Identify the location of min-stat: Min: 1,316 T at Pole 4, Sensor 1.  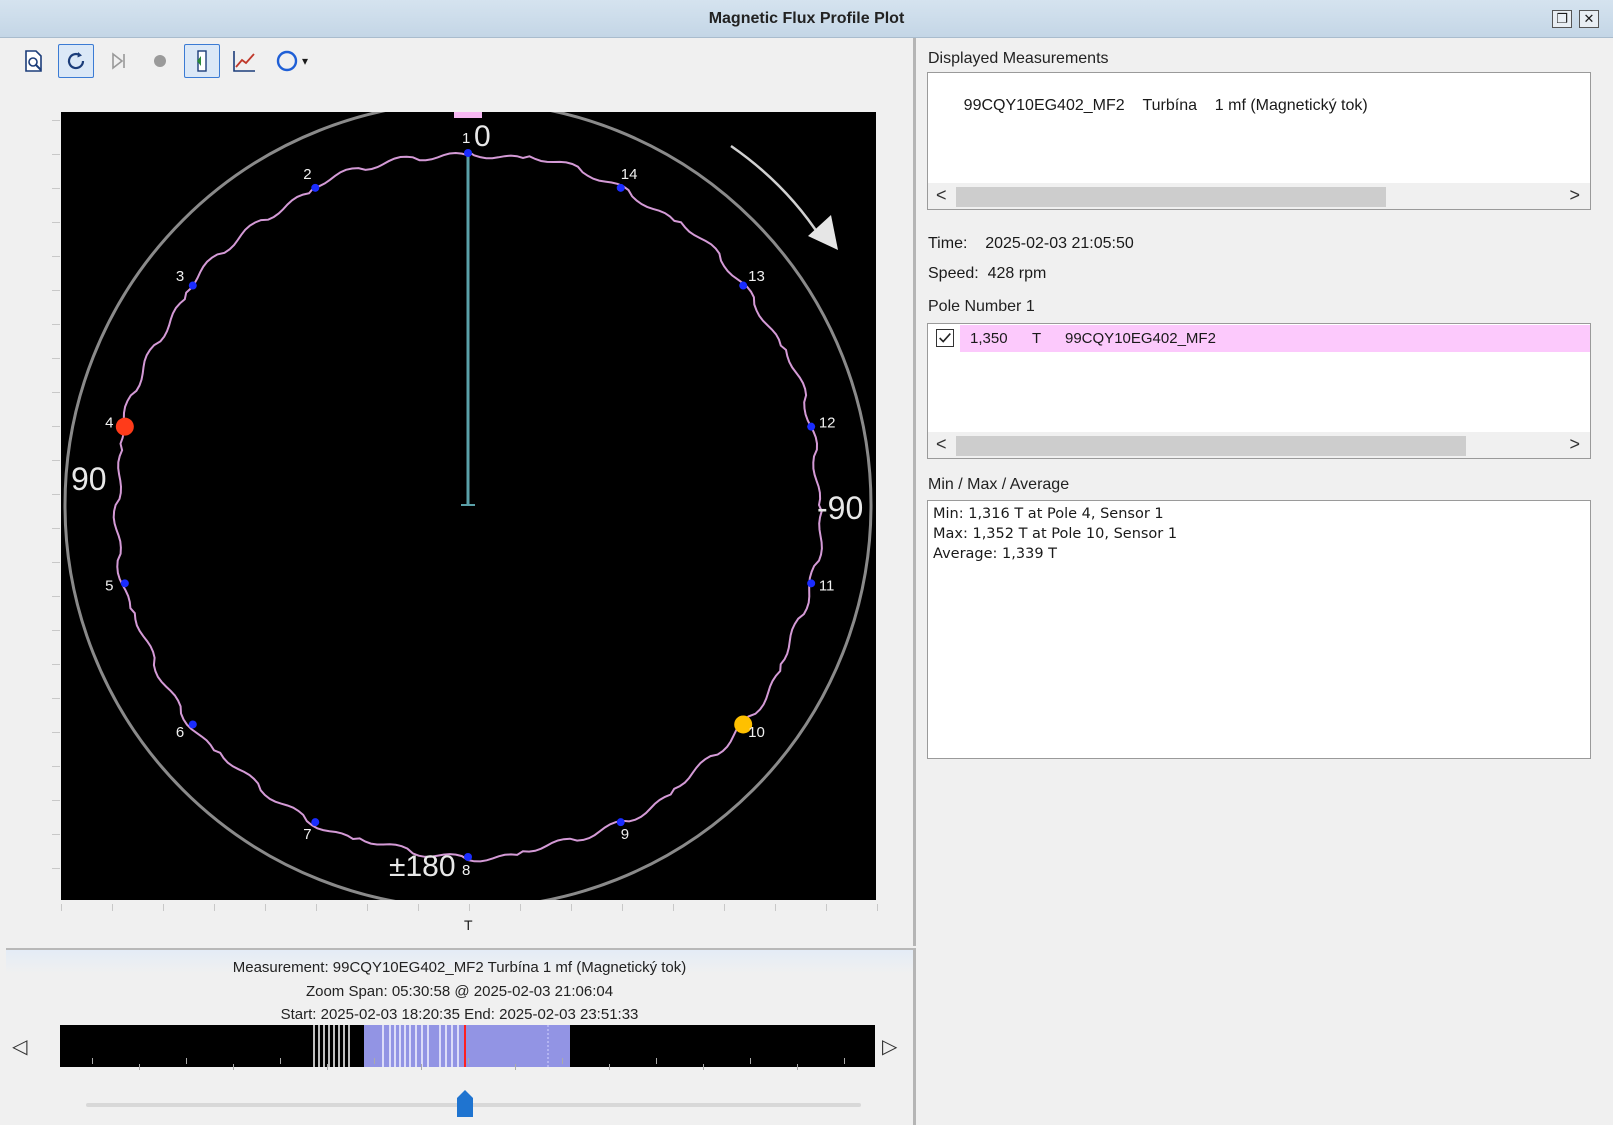
(1048, 514).